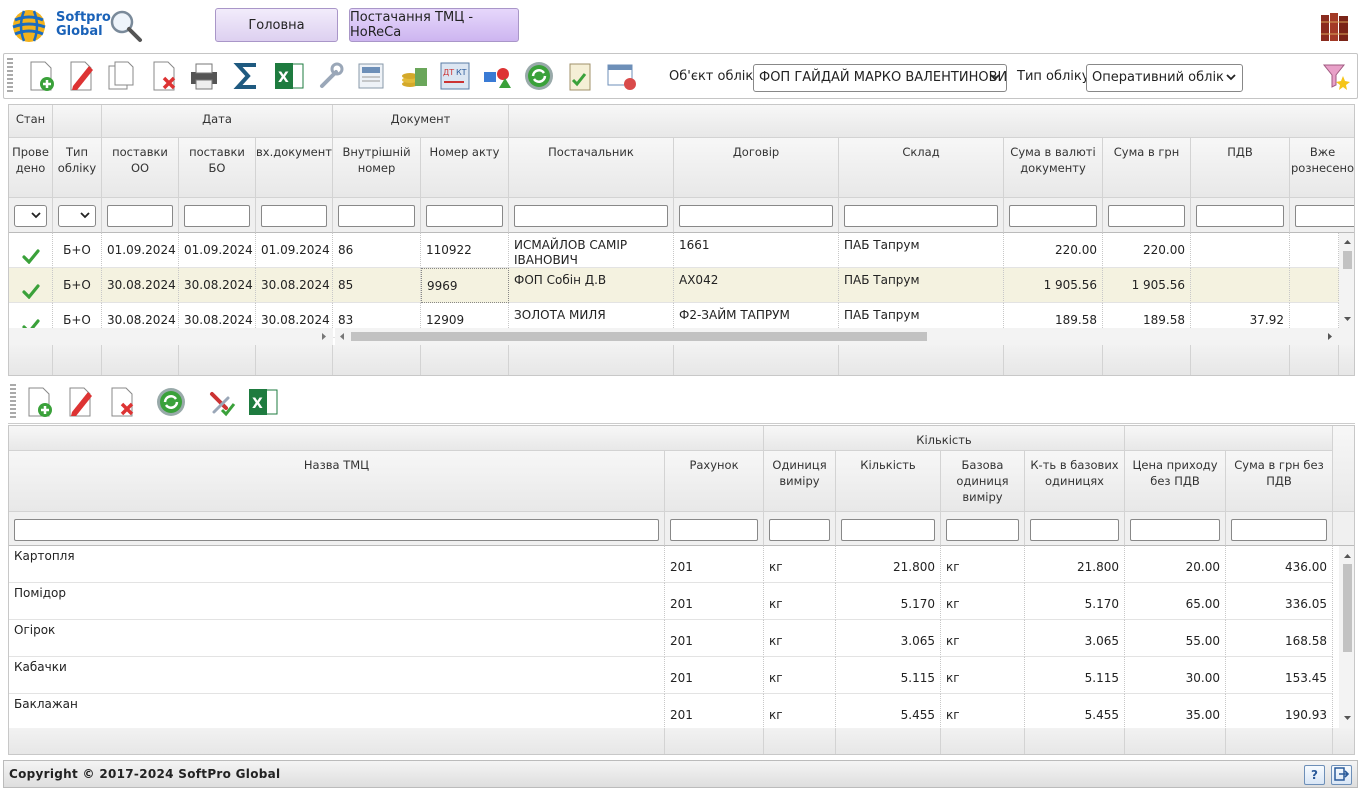 Image resolution: width=1361 pixels, height=792 pixels. I want to click on filter-inner-input, so click(376, 216).